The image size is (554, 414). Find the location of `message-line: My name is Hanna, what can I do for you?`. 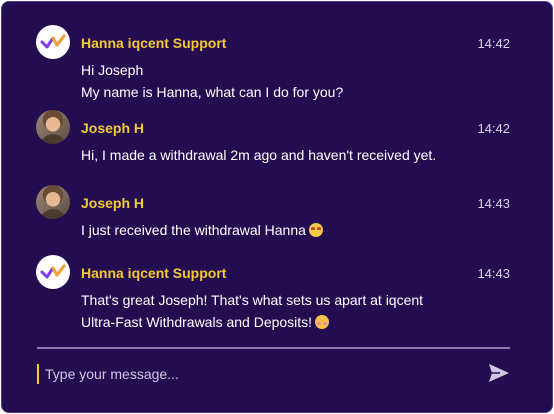

message-line: My name is Hanna, what can I do for you? is located at coordinates (212, 92).